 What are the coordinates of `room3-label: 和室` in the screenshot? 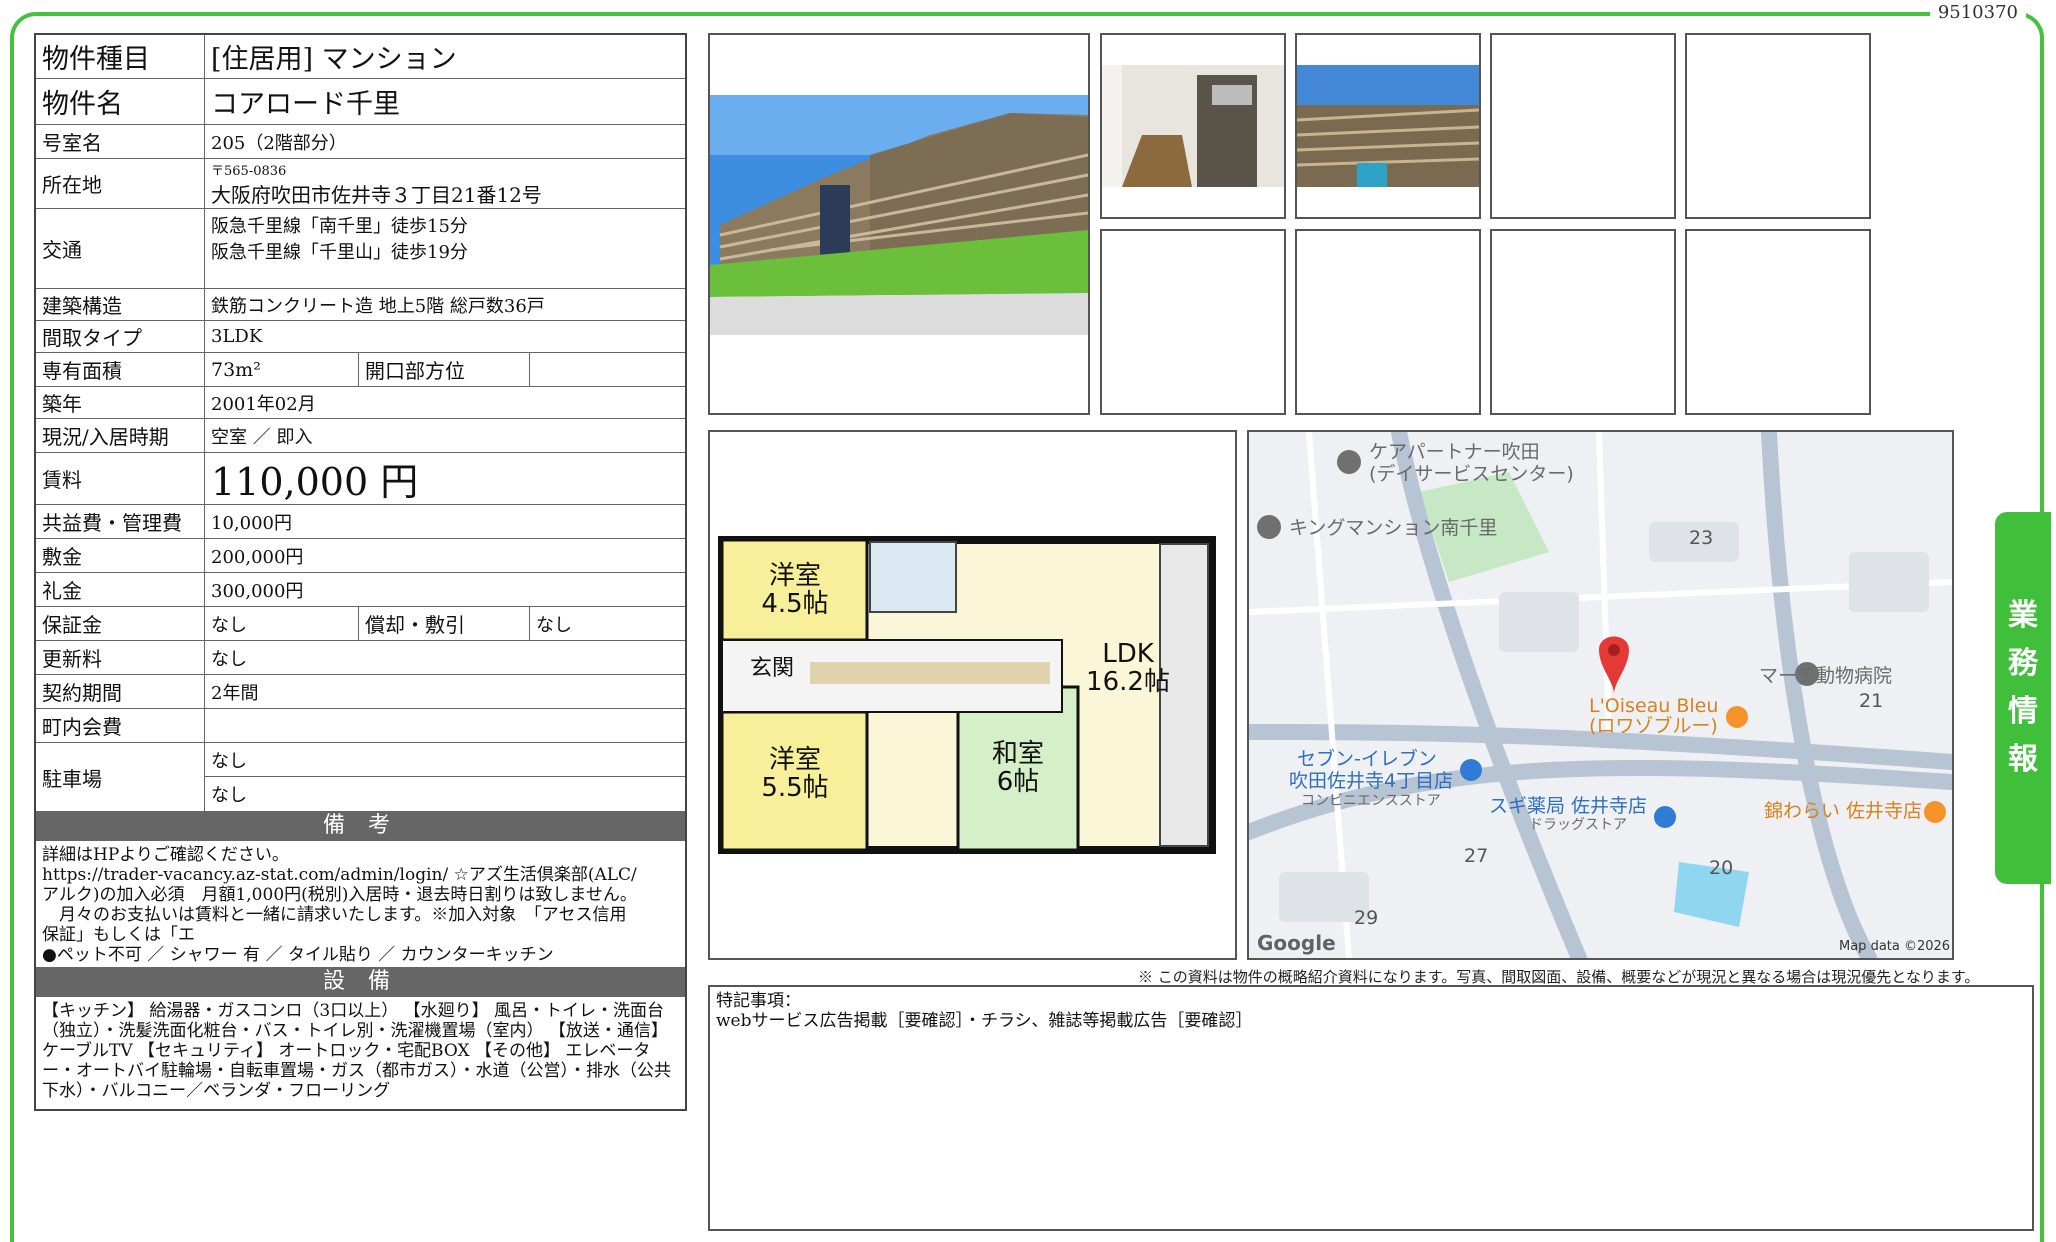 It's located at (1018, 754).